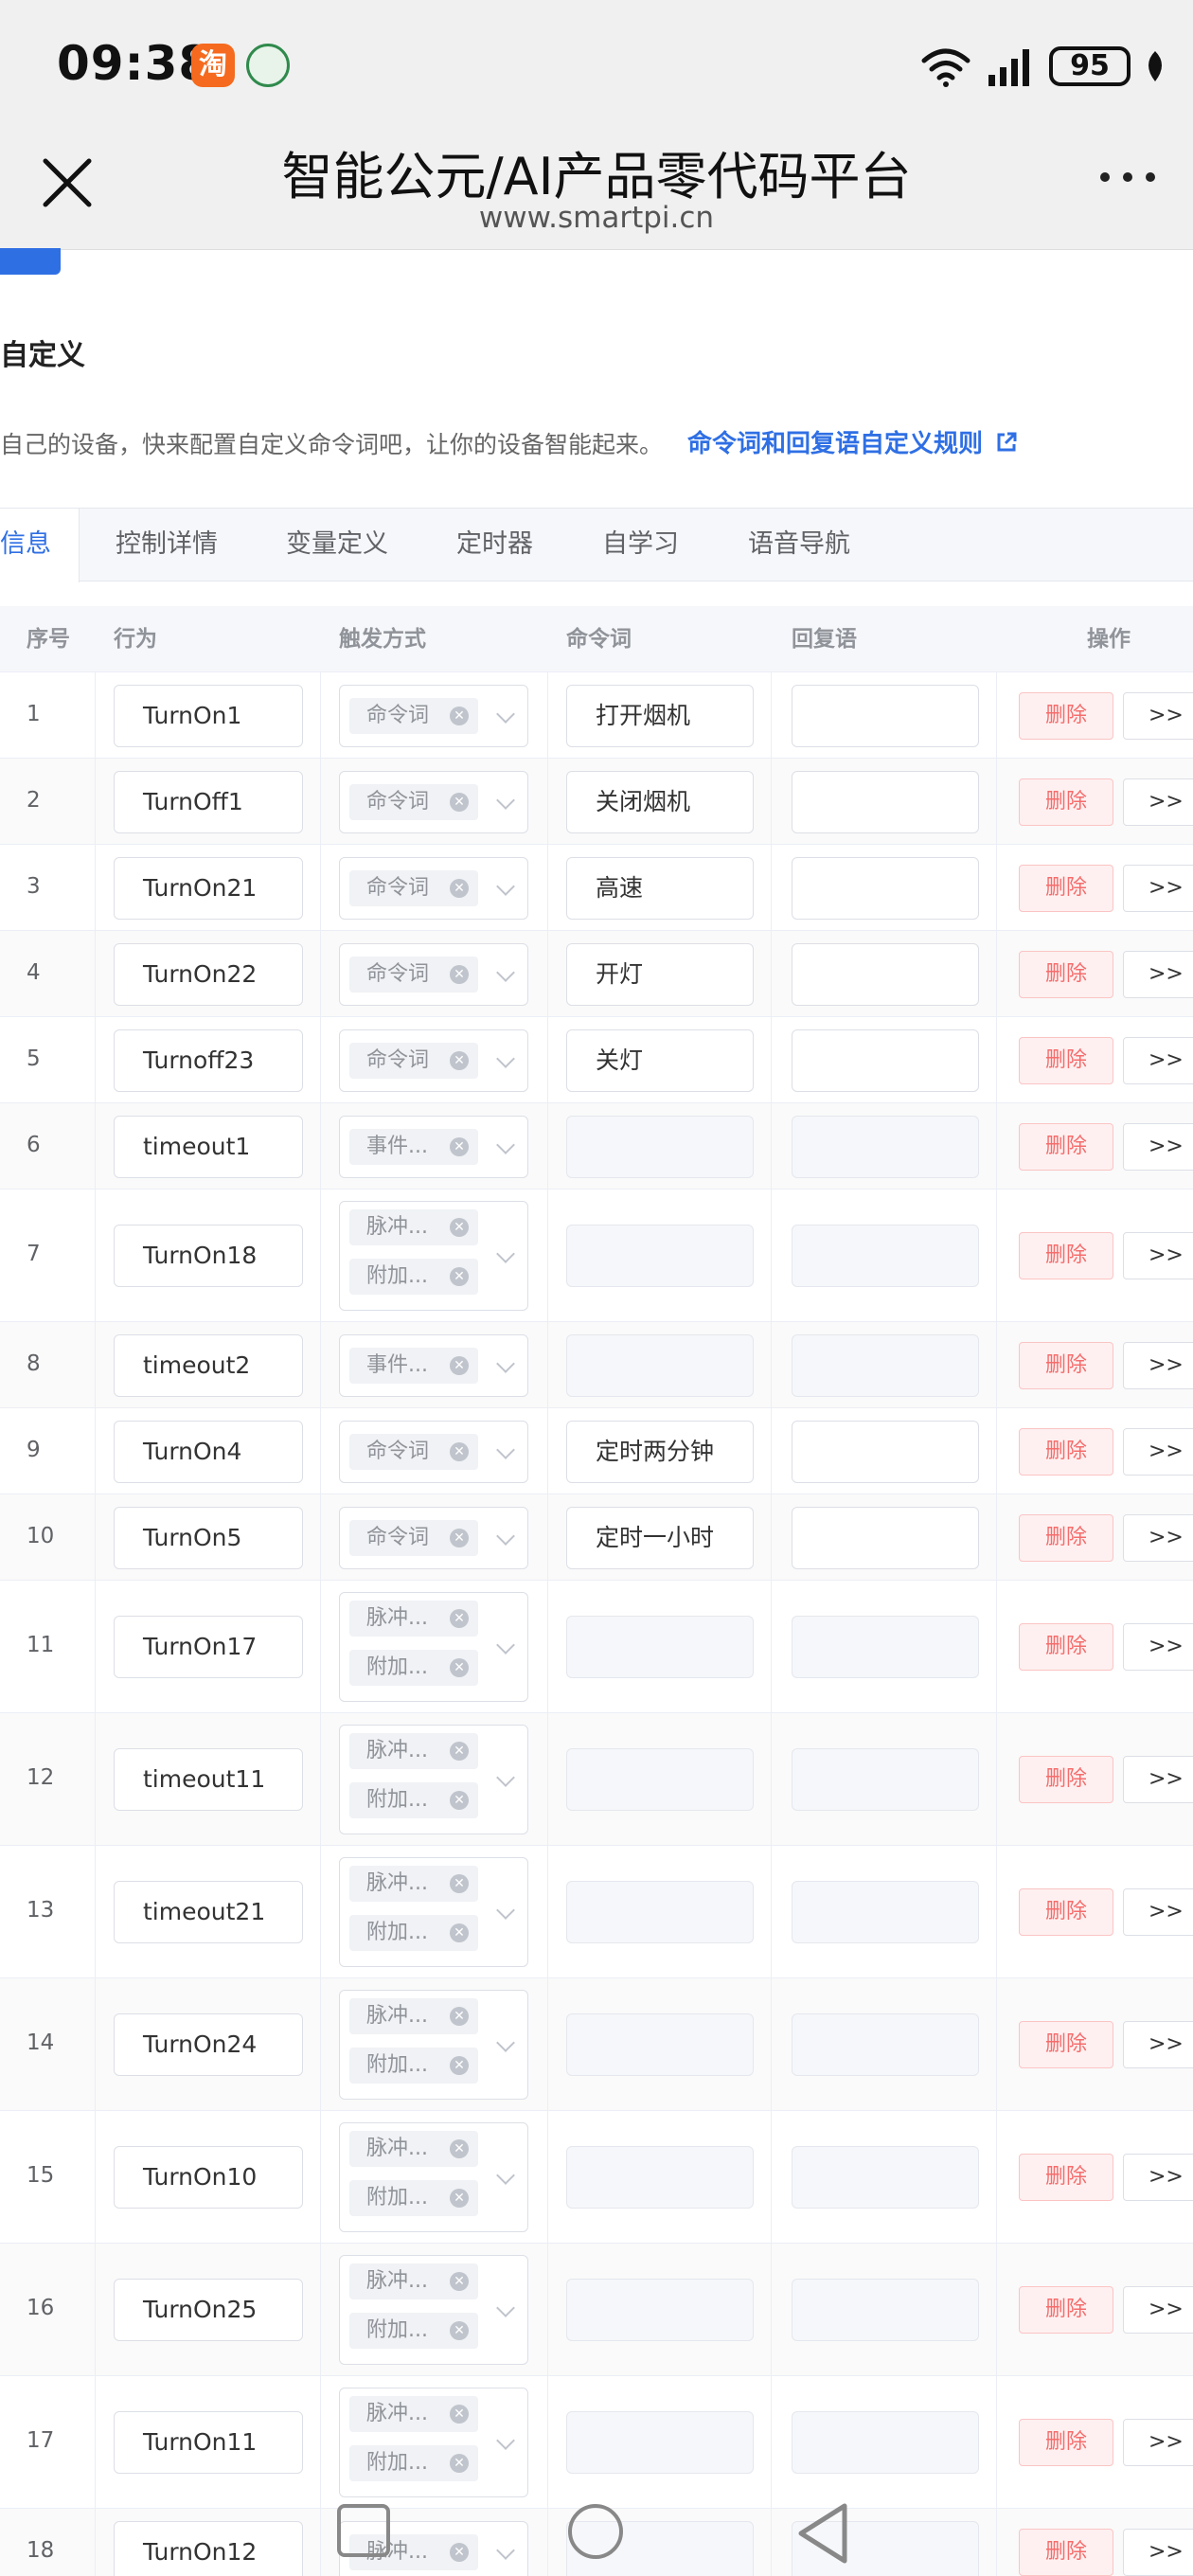 Image resolution: width=1193 pixels, height=2576 pixels. I want to click on action-input: TurnOn5, so click(208, 1537).